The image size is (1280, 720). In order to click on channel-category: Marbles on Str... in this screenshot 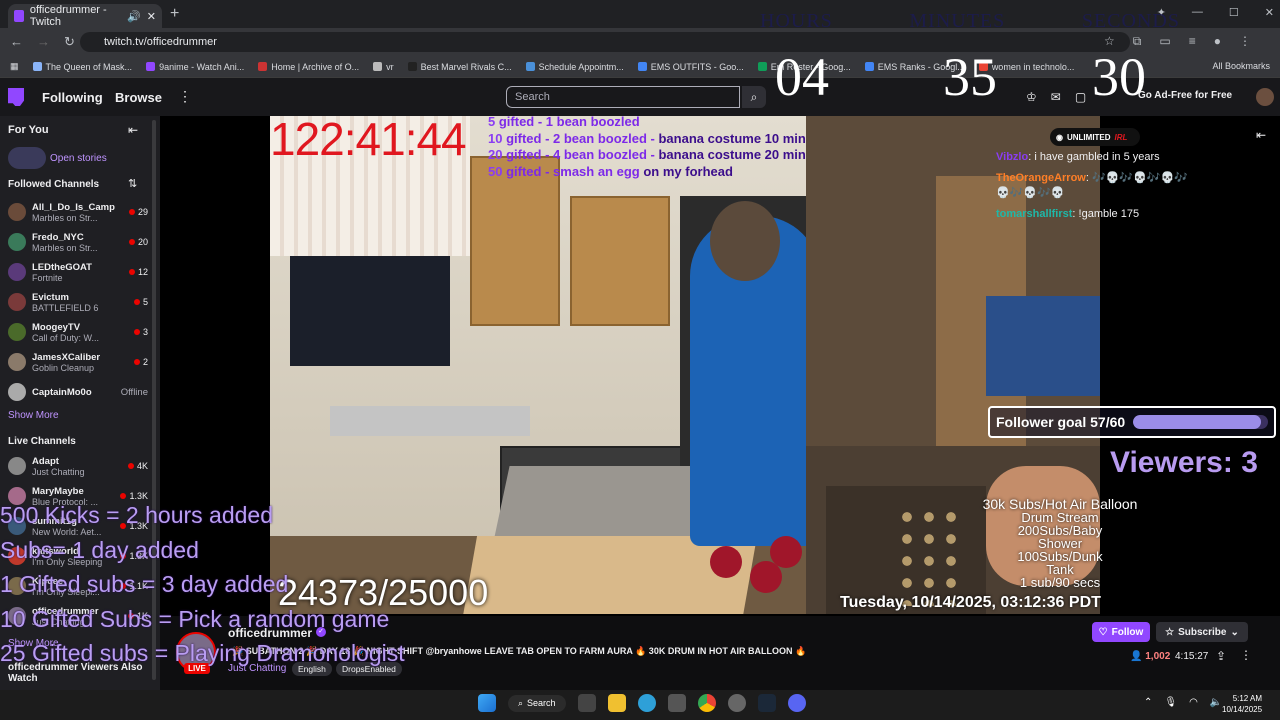, I will do `click(65, 247)`.